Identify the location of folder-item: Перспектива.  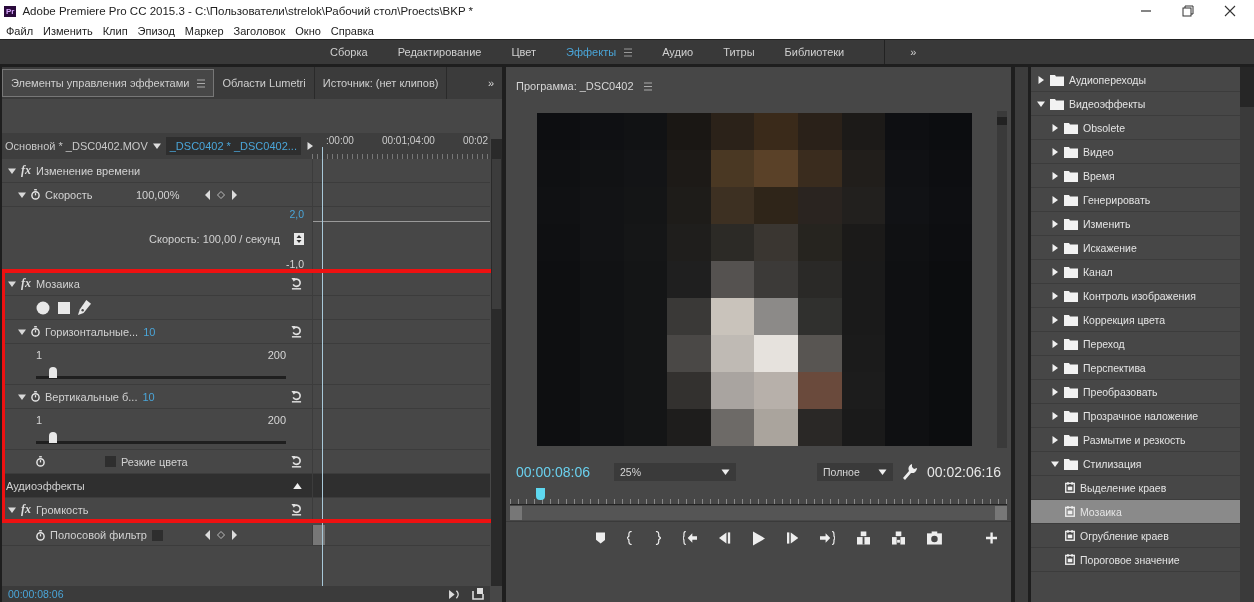
(1135, 368).